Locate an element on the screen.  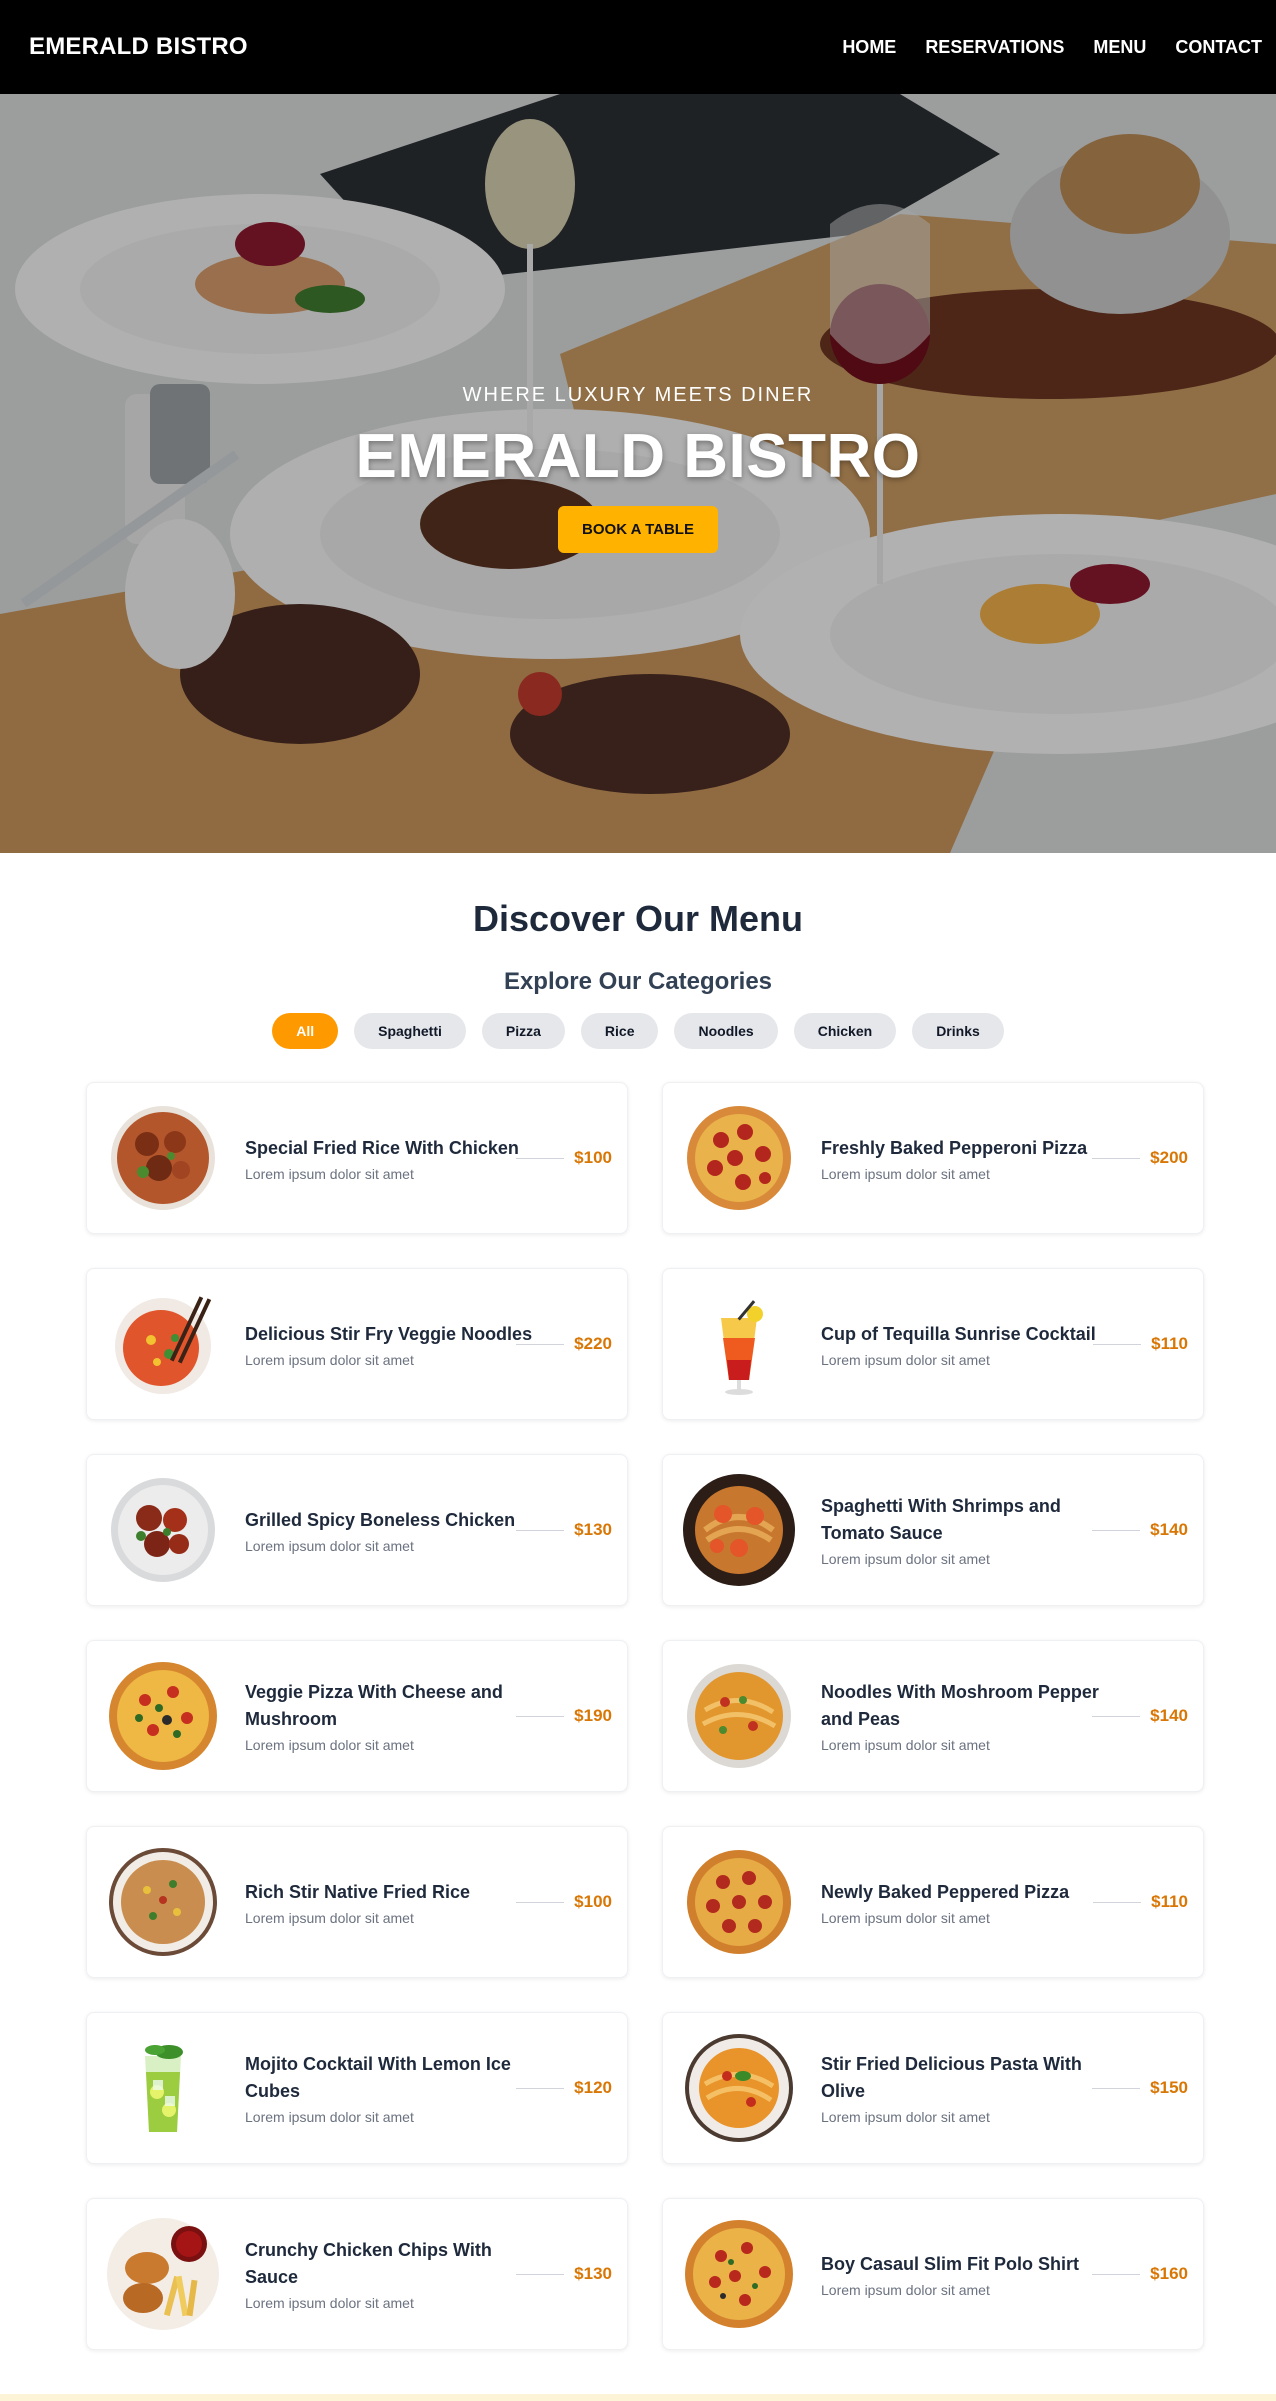
hero-title: EMERALD BISTRO is located at coordinates (638, 456).